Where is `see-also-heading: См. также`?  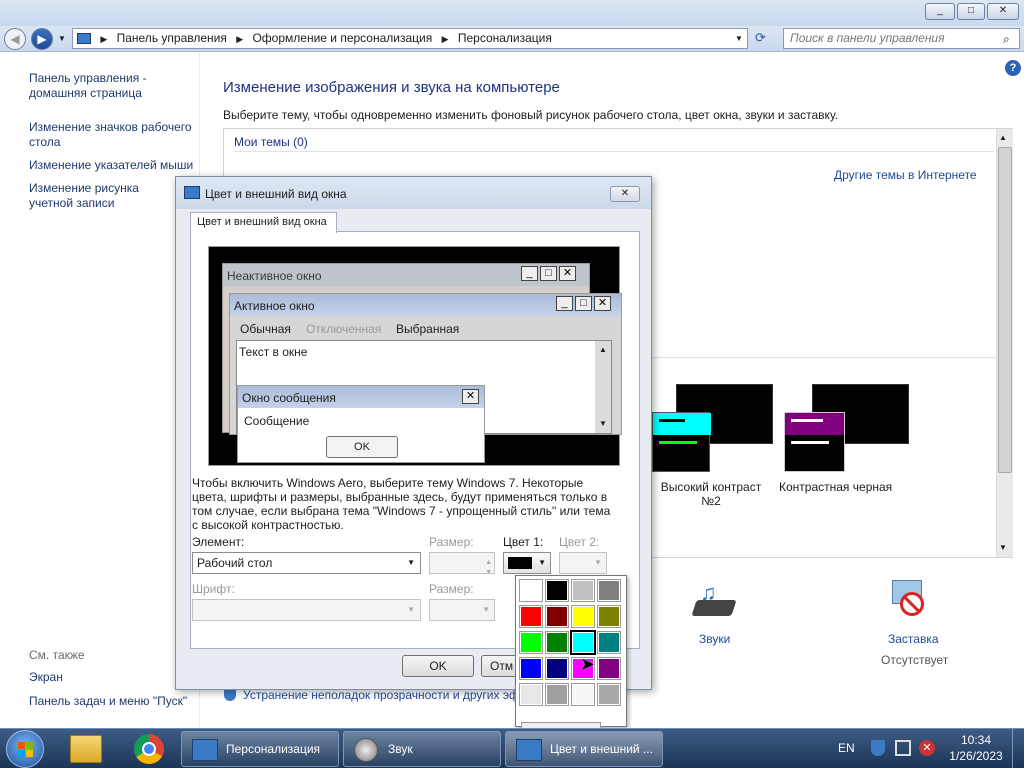 see-also-heading: См. также is located at coordinates (57, 655).